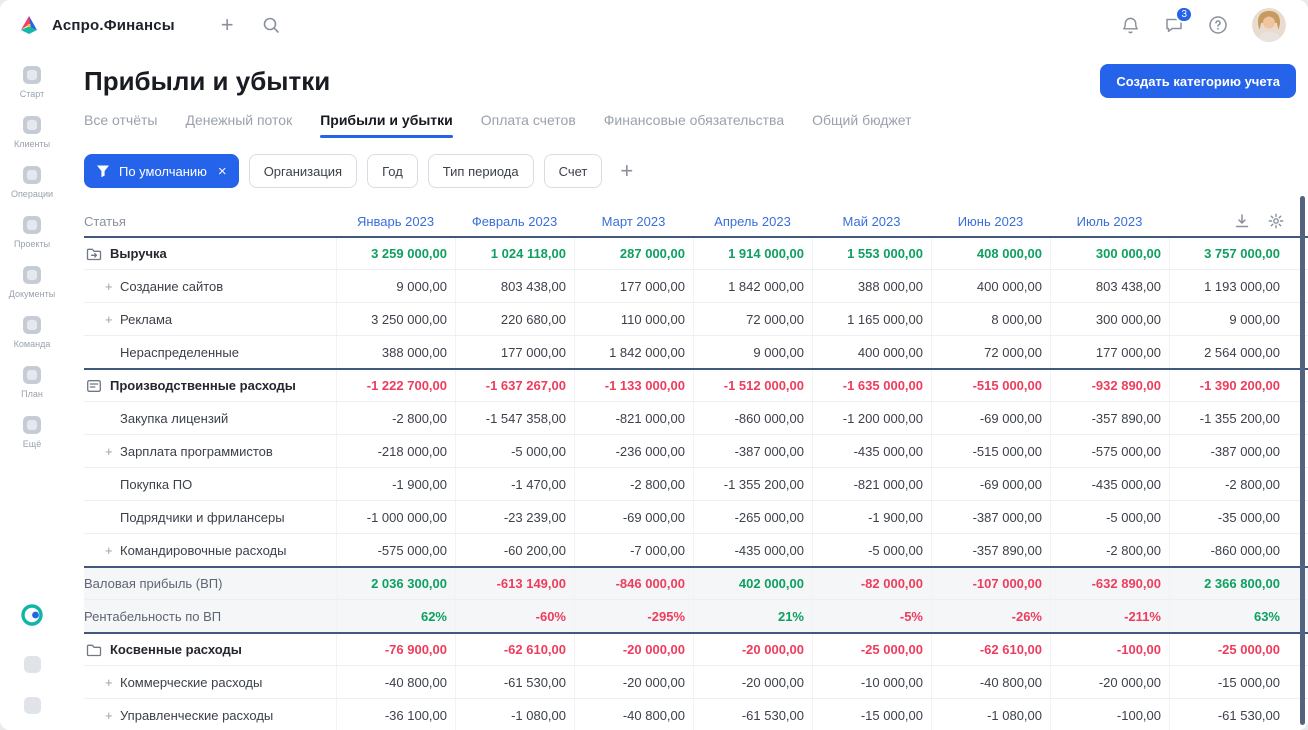  I want to click on table-cell: 63%, so click(1228, 616).